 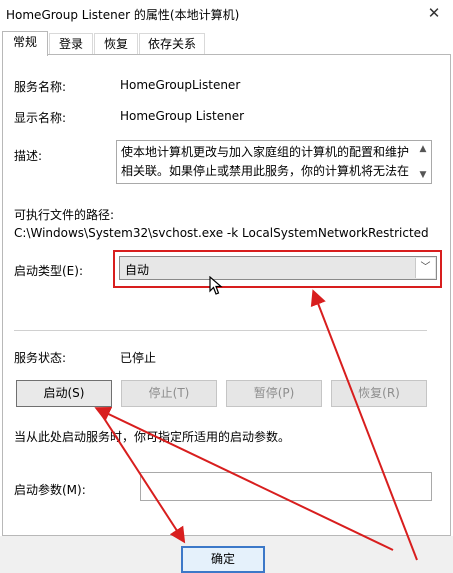 I want to click on resume-button: 恢复(R), so click(x=379, y=393).